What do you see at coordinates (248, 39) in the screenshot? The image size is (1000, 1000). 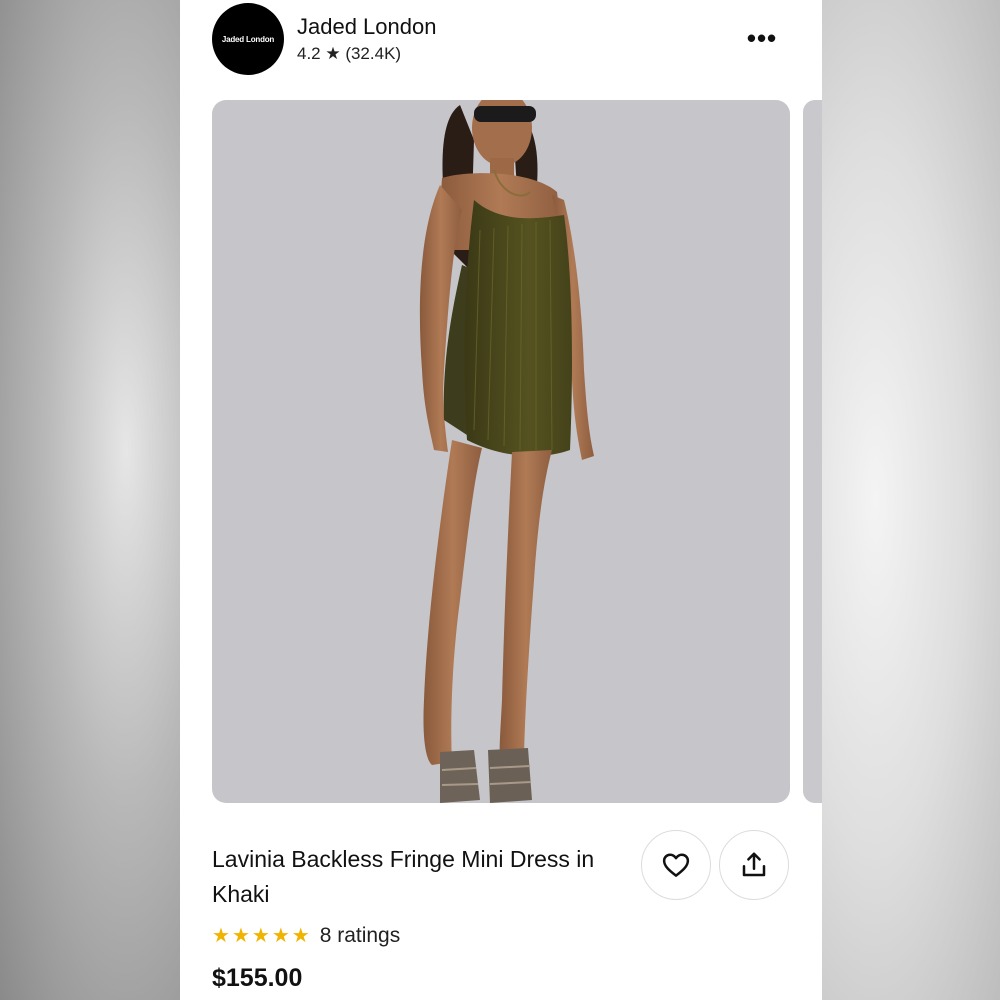 I see `shop-logo: Jaded London` at bounding box center [248, 39].